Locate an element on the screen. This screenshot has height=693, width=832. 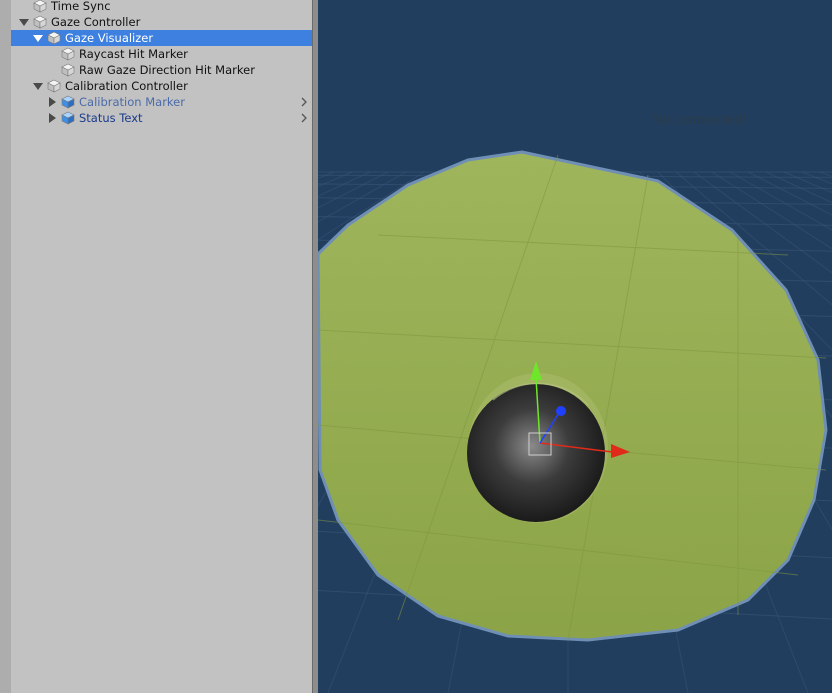
gaze-sphere is located at coordinates (536, 453).